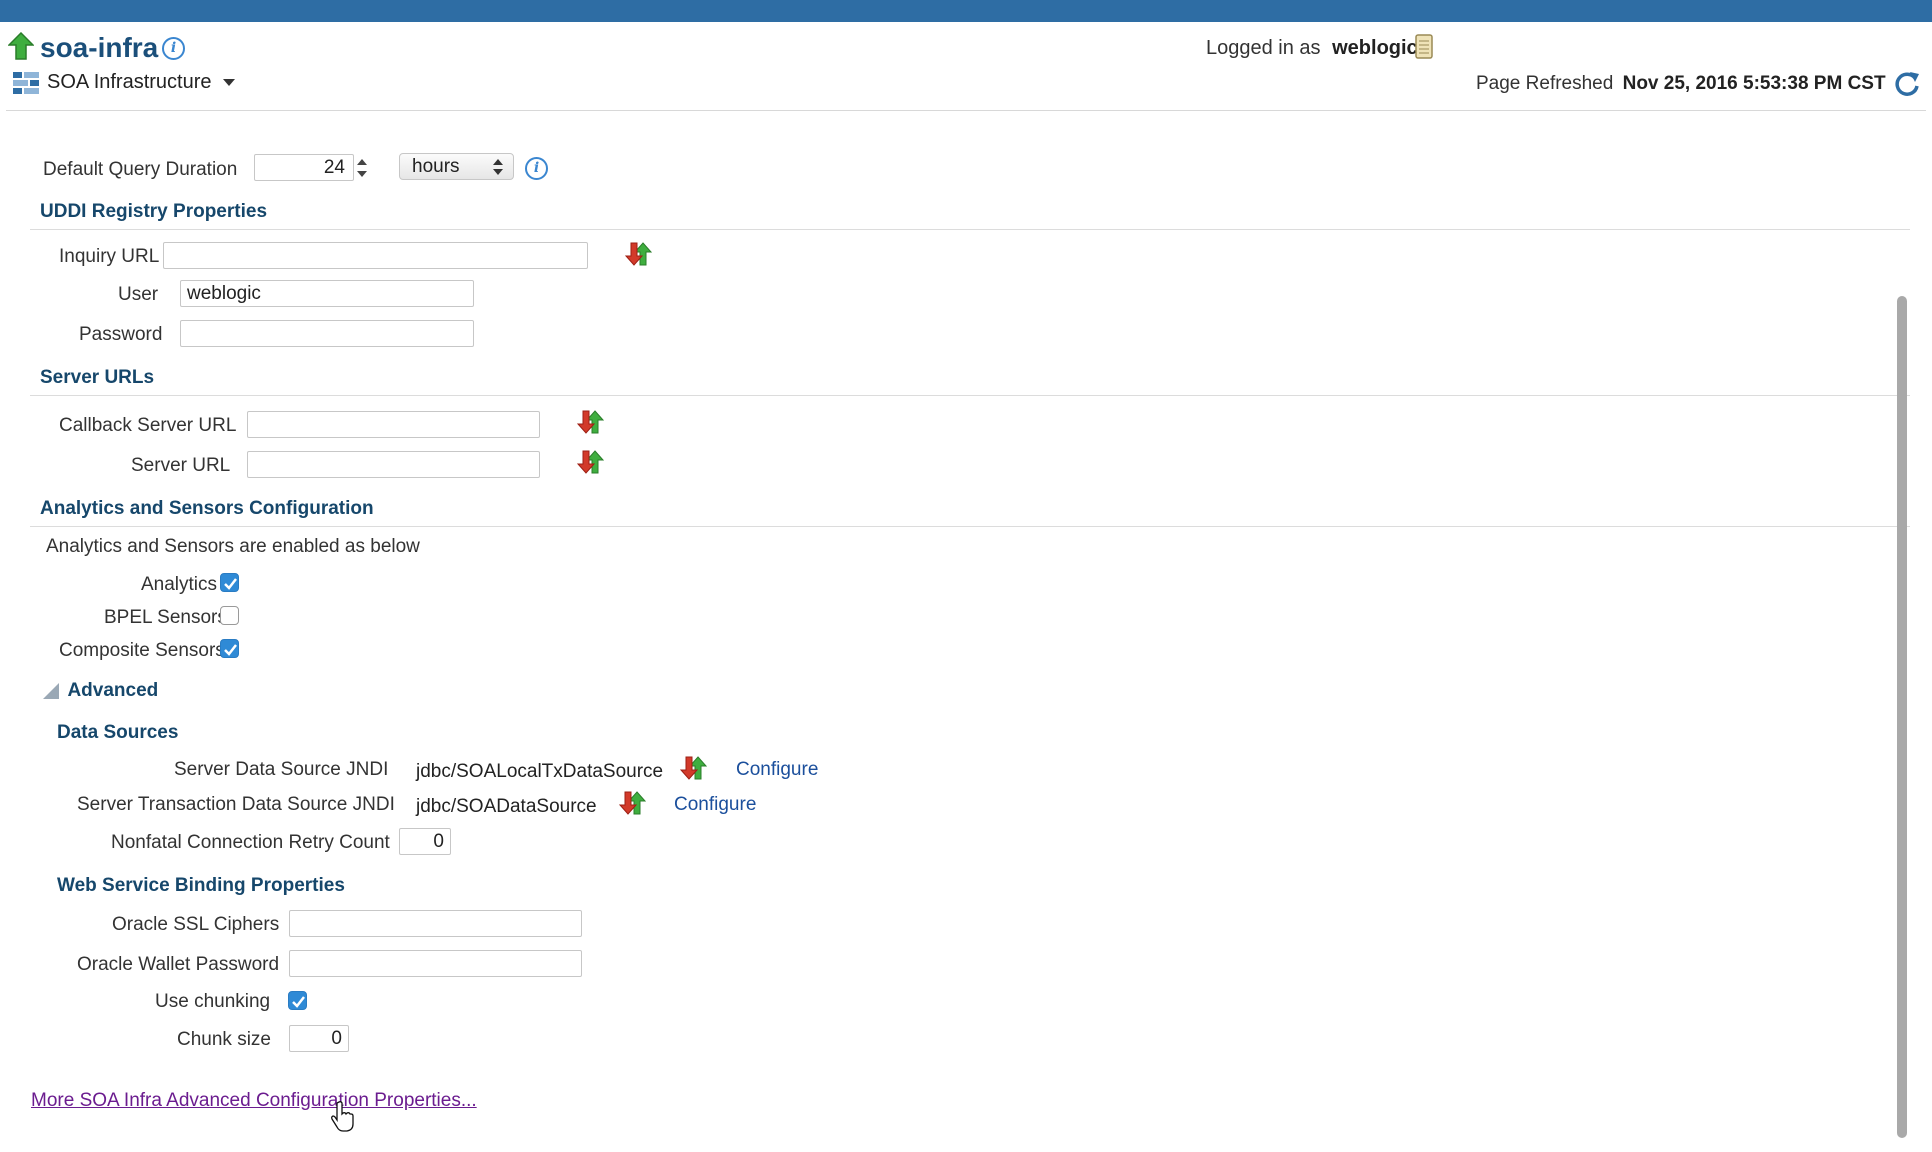 The height and width of the screenshot is (1152, 1932). I want to click on chunk-size-field: 0, so click(319, 1038).